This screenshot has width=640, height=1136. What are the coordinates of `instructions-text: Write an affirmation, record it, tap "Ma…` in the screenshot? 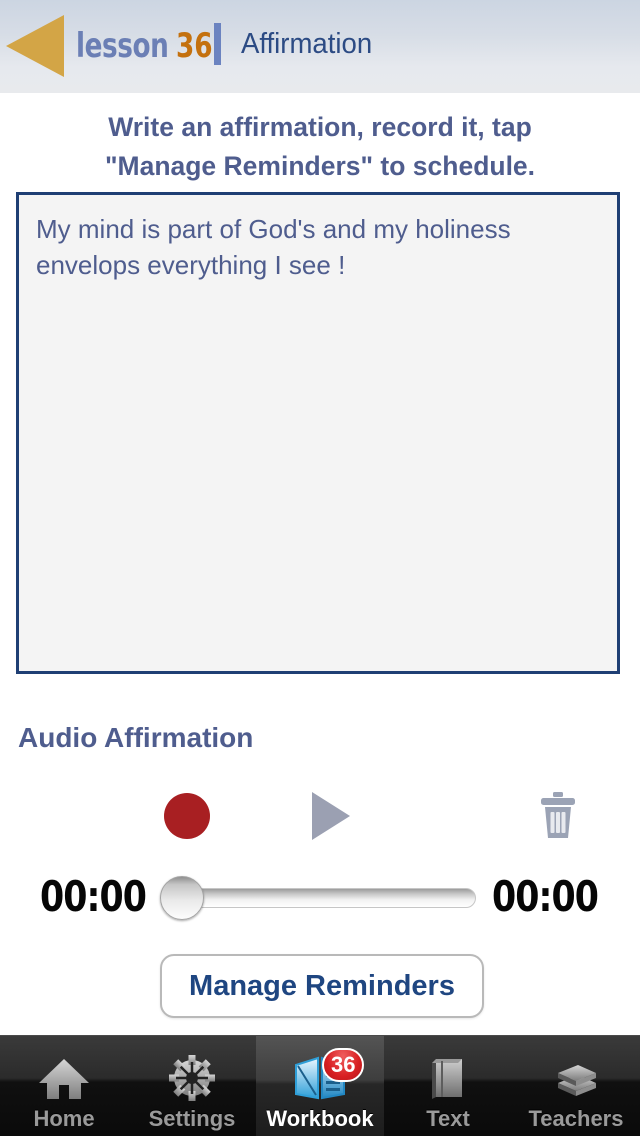 It's located at (320, 147).